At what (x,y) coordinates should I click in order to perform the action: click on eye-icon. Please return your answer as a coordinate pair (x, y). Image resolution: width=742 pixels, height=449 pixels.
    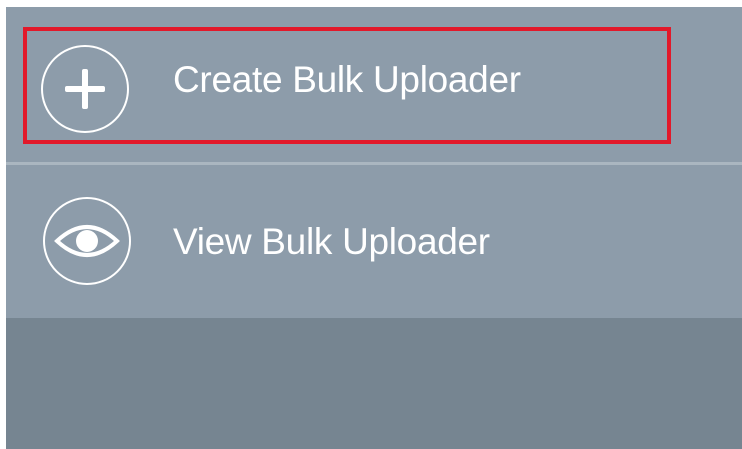
    Looking at the image, I should click on (87, 241).